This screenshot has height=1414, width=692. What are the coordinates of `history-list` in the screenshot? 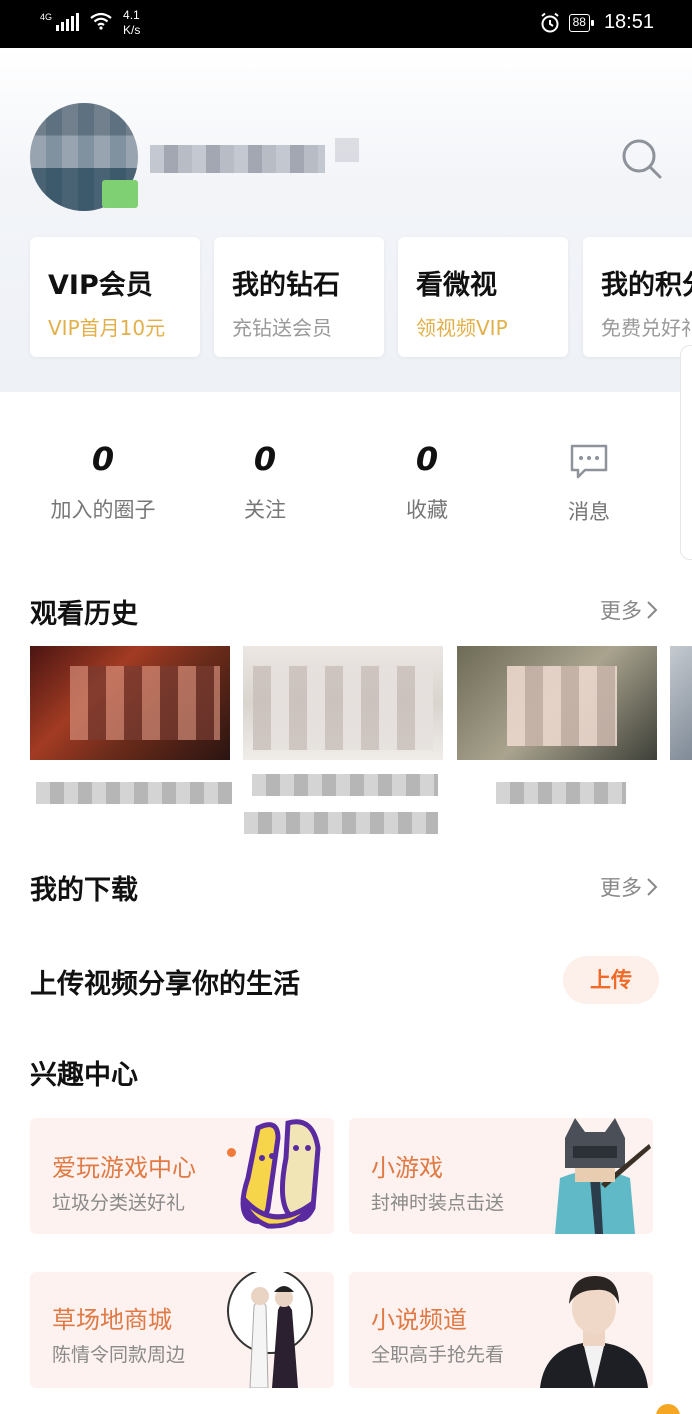 It's located at (361, 746).